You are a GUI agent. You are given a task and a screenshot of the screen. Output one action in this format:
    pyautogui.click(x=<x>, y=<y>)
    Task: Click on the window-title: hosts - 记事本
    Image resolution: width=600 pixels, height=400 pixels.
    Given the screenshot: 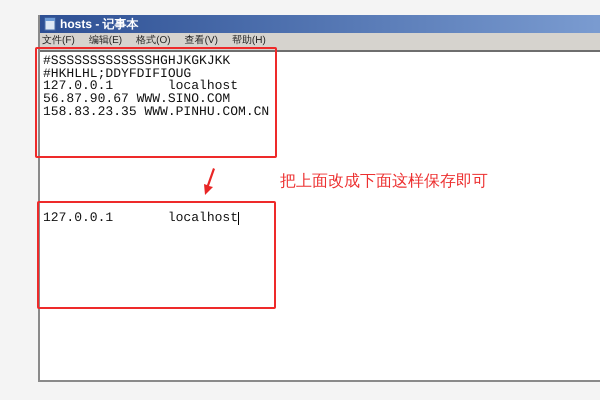 What is the action you would take?
    pyautogui.click(x=99, y=24)
    